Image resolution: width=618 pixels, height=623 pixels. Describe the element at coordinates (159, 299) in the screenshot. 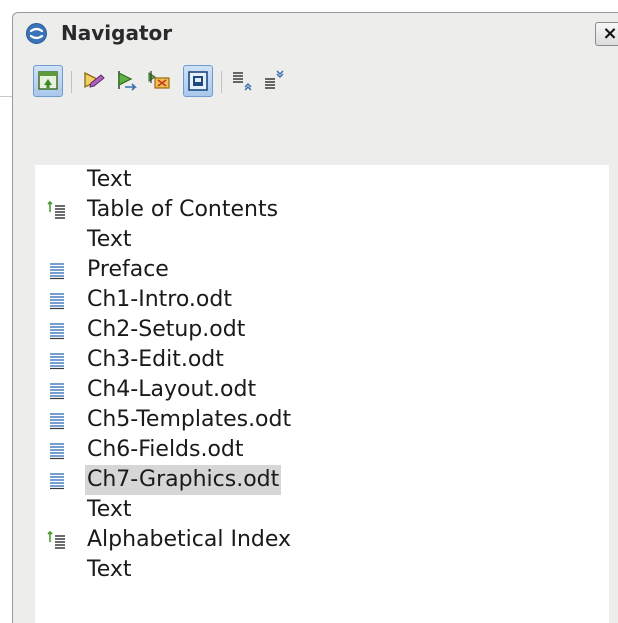

I see `tree-item-label: Ch1-Intro.odt` at that location.